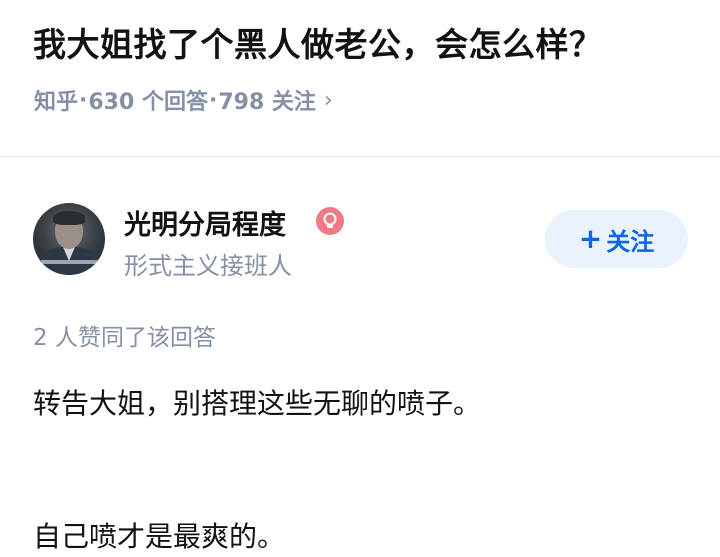 The height and width of the screenshot is (557, 720). Describe the element at coordinates (148, 102) in the screenshot. I see `answer-count: 630 个回答` at that location.